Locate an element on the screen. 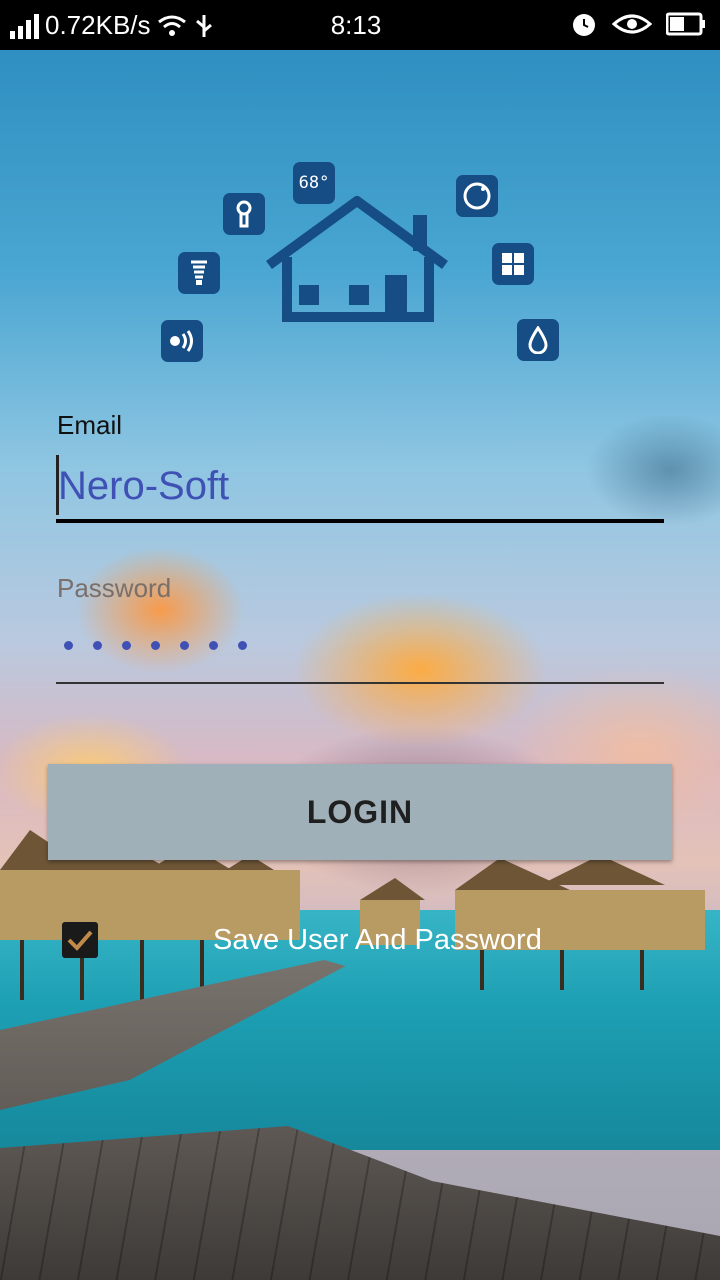 The width and height of the screenshot is (720, 1280). speaker-icon is located at coordinates (182, 341).